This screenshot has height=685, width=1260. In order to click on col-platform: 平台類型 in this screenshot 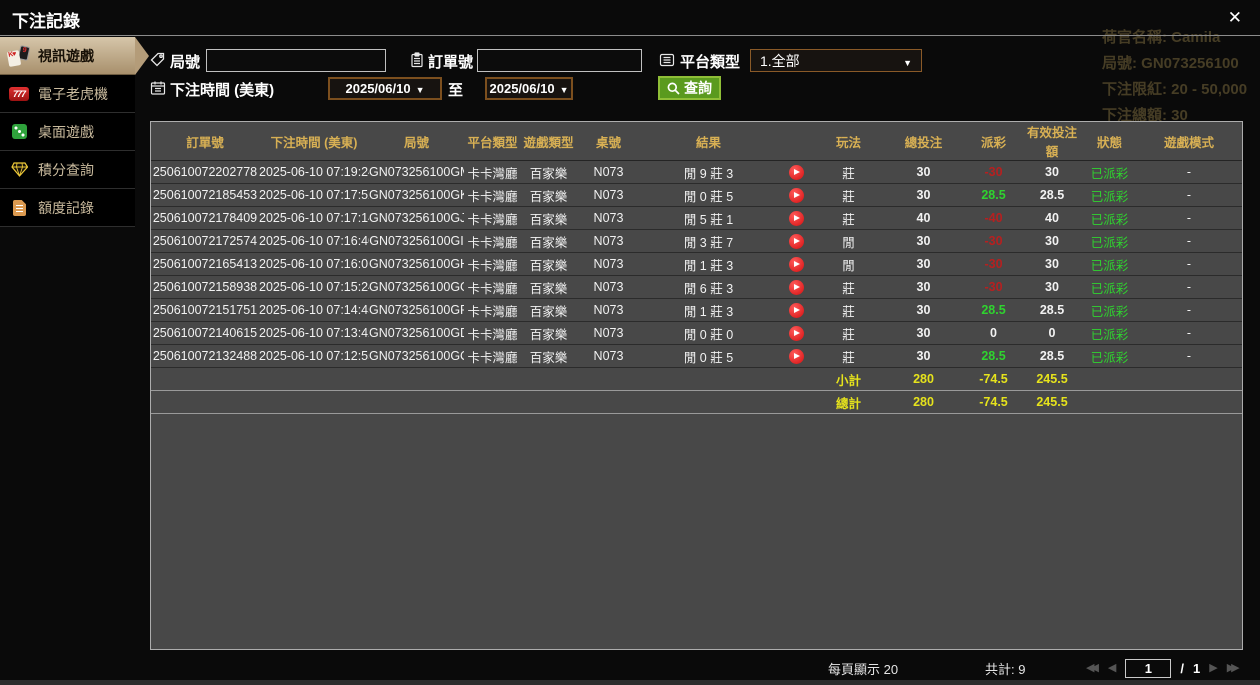, I will do `click(492, 141)`.